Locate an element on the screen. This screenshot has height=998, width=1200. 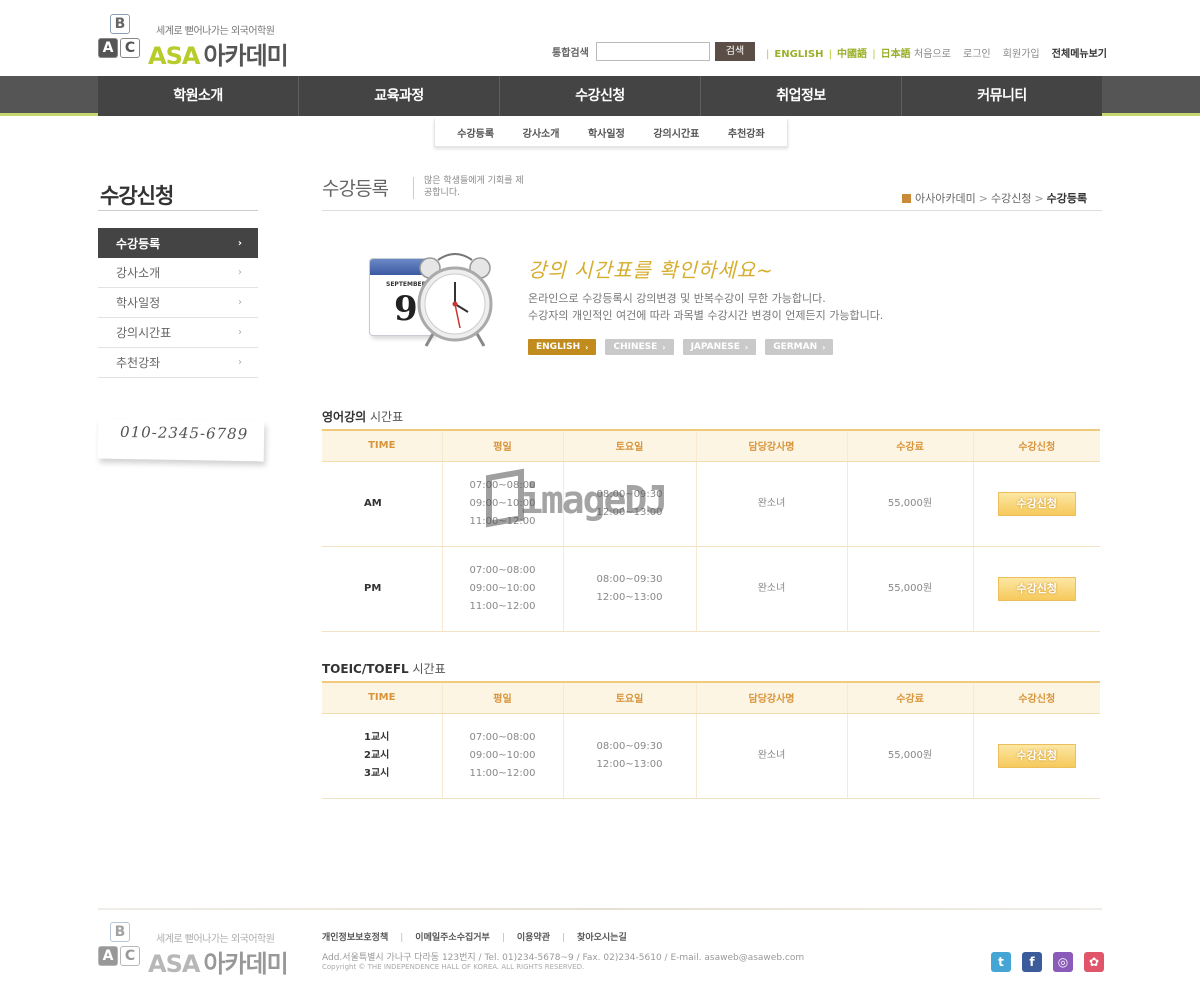
submenu-teachers: 강사소개 is located at coordinates (541, 132).